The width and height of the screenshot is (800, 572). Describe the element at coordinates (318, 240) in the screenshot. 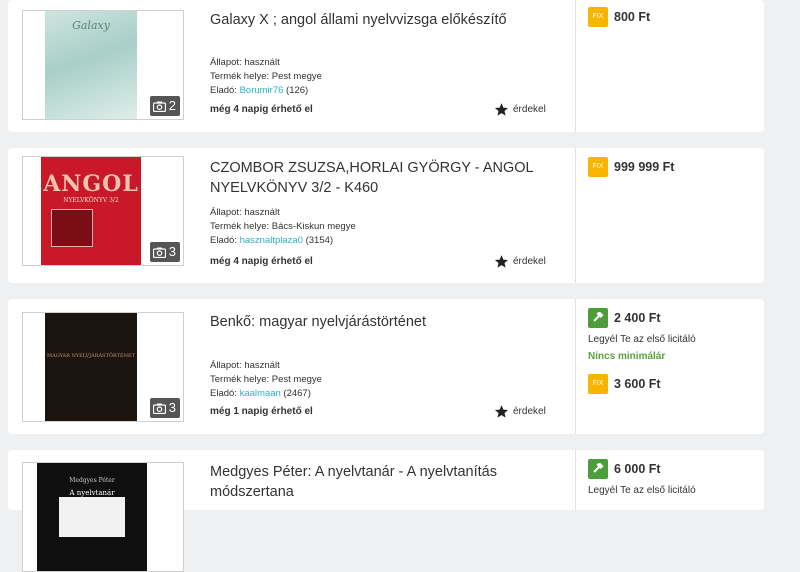

I see `seller-rating: (3154)` at that location.